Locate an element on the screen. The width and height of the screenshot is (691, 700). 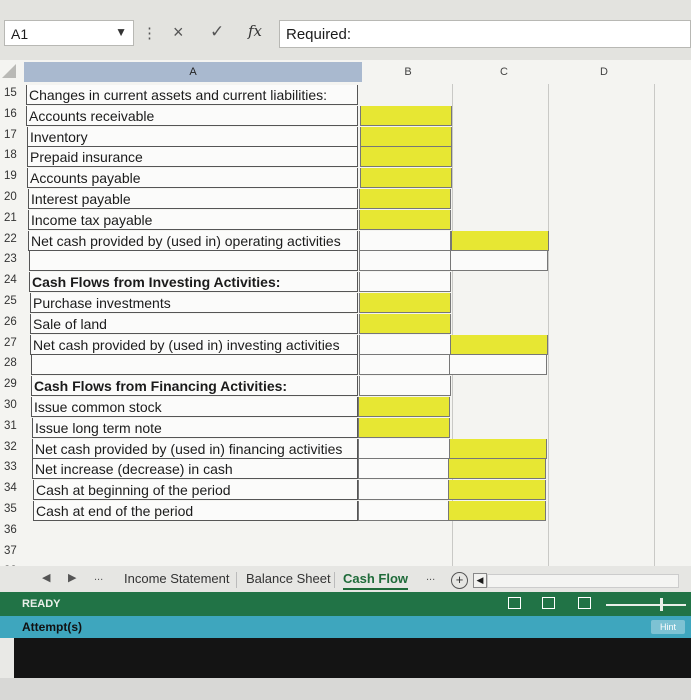
cell-a-label: Cash at beginning of the period is located at coordinates (195, 490).